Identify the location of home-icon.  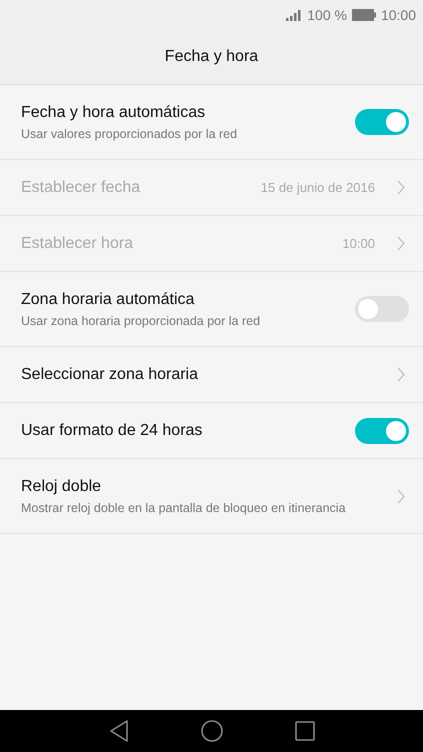
(211, 731).